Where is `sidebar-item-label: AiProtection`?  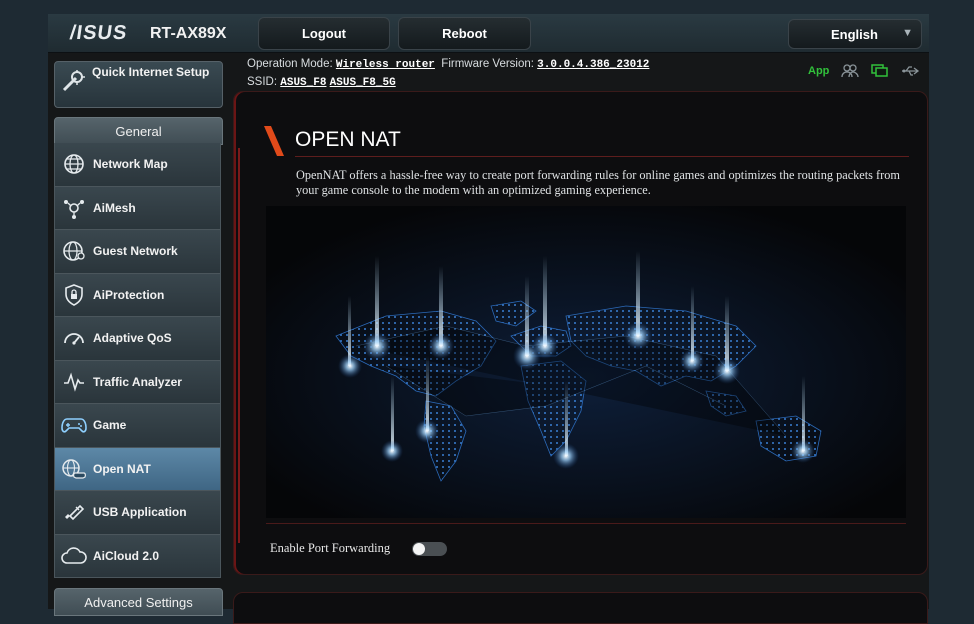
sidebar-item-label: AiProtection is located at coordinates (129, 294).